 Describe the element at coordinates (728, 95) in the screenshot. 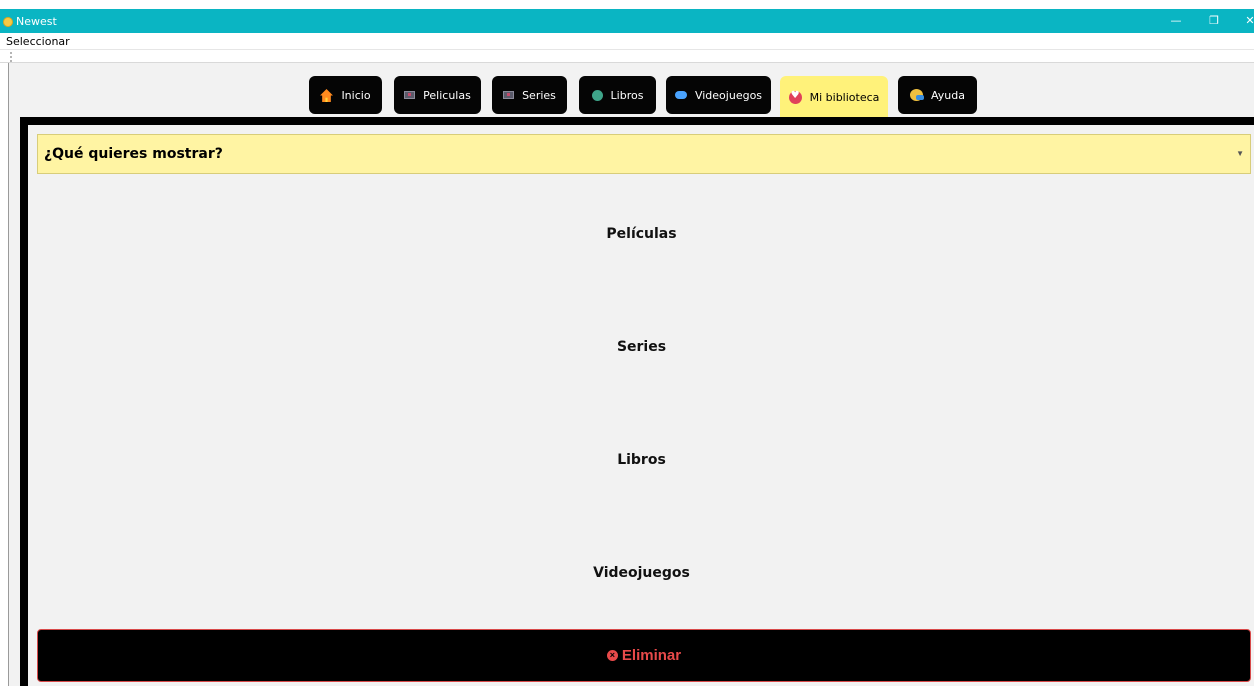

I see `nav-videojuegos-label: Videojuegos` at that location.